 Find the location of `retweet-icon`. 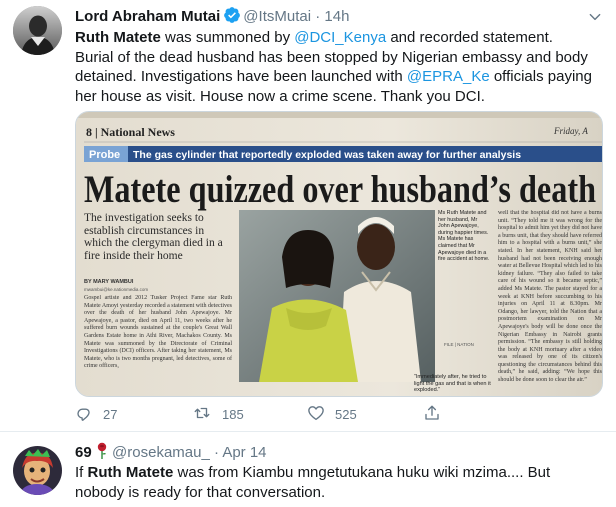

retweet-icon is located at coordinates (207, 414).